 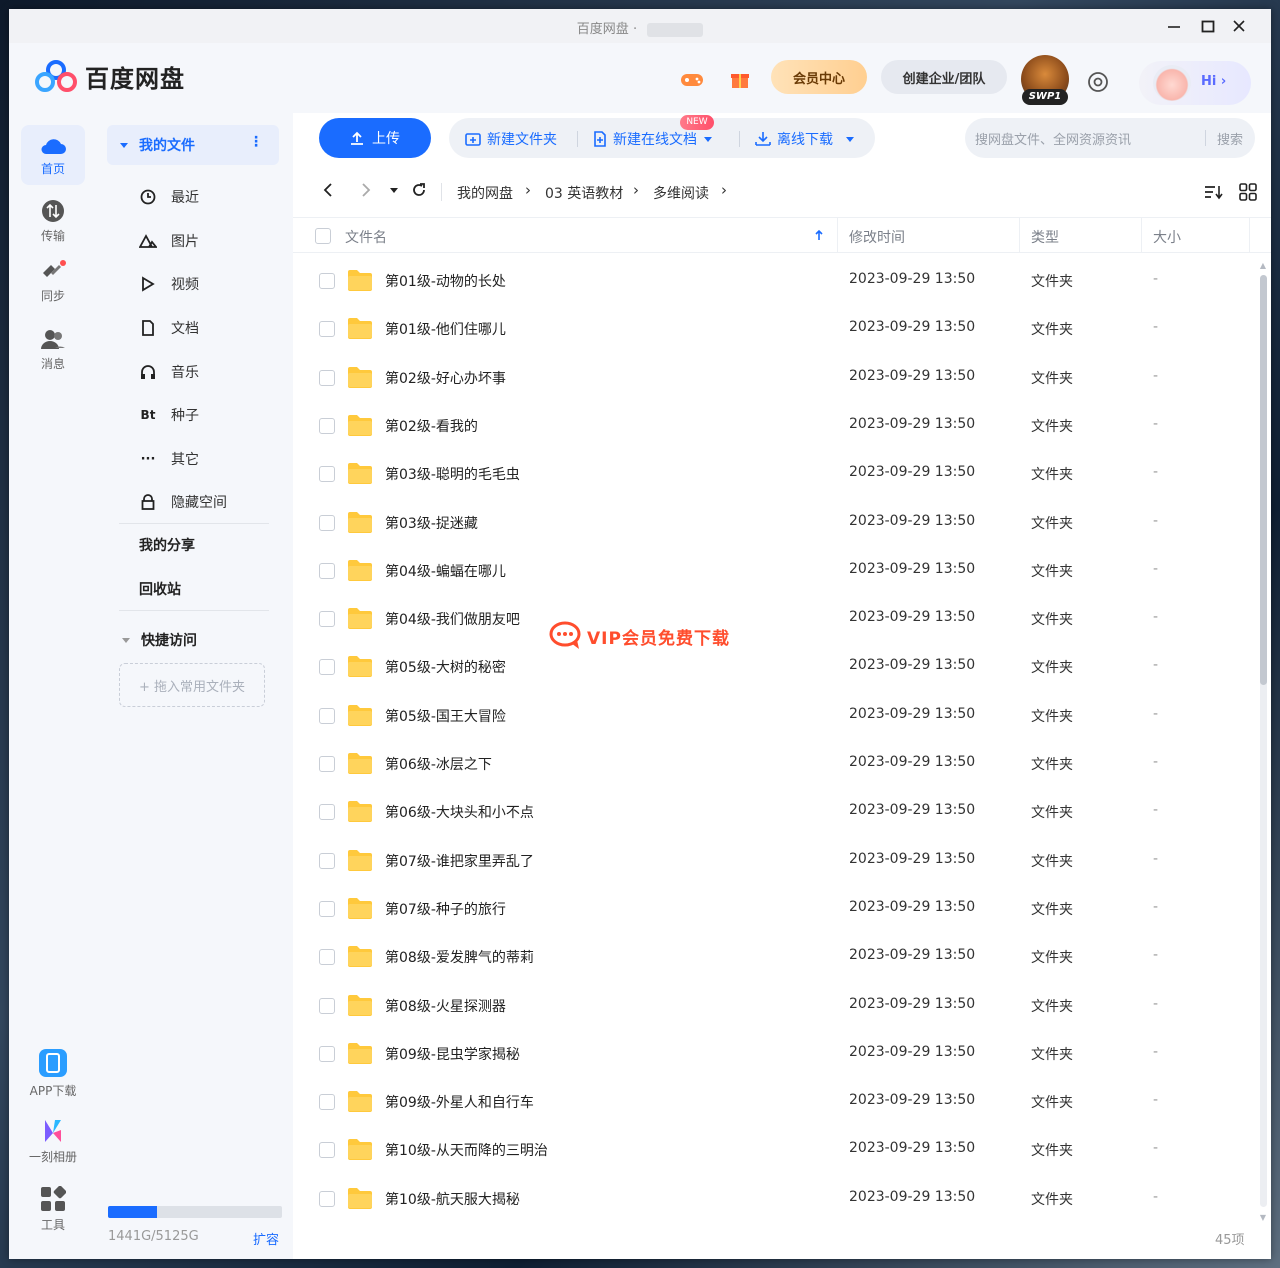 What do you see at coordinates (1248, 192) in the screenshot?
I see `grid-view-button` at bounding box center [1248, 192].